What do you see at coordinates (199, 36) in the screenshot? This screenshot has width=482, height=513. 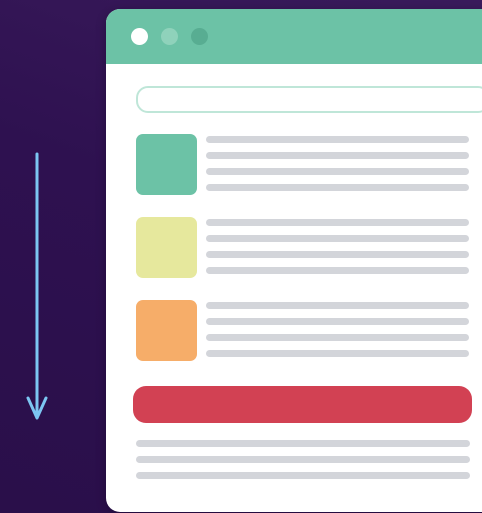 I see `maximize-dot-icon` at bounding box center [199, 36].